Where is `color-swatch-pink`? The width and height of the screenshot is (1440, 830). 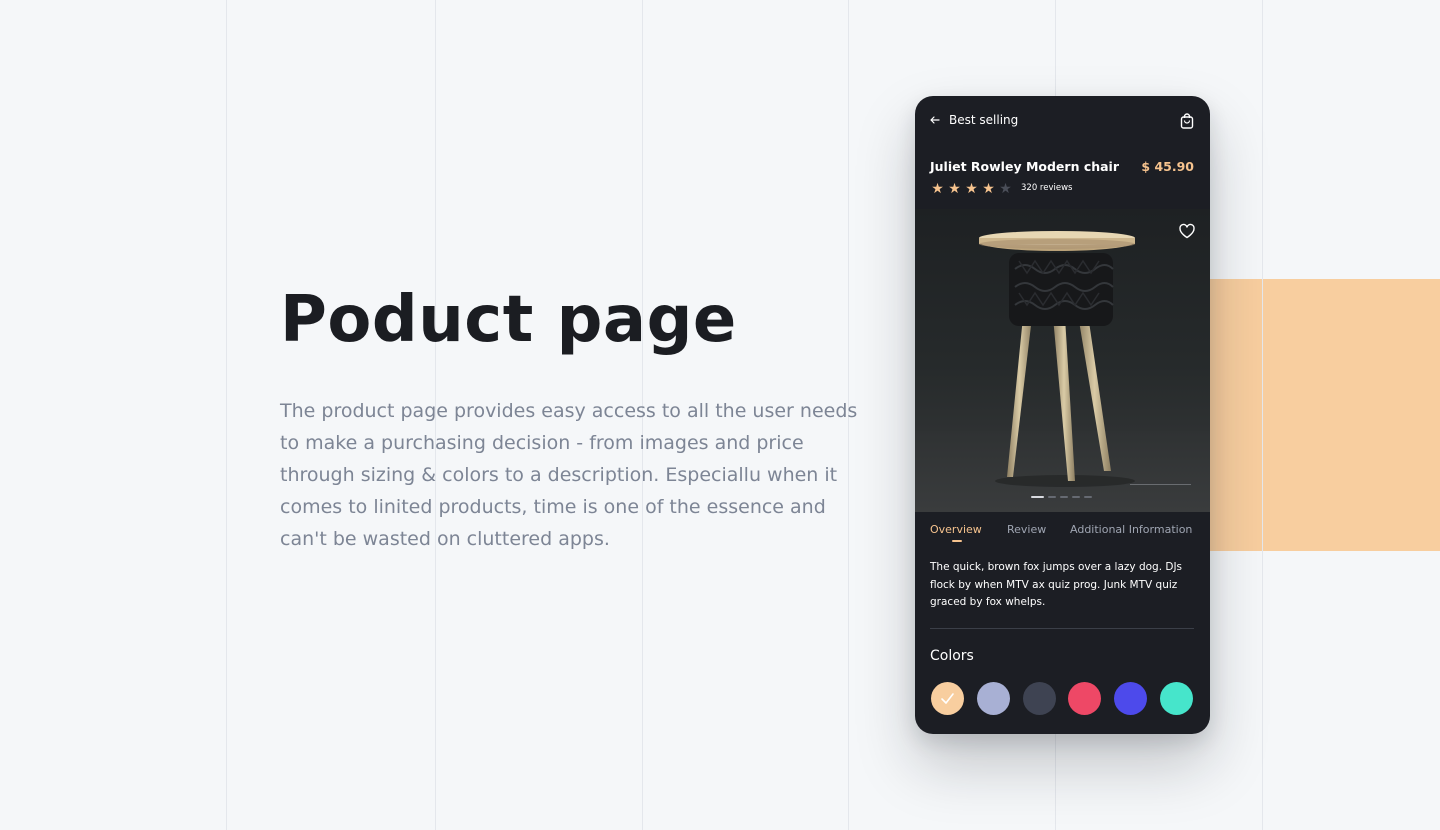
color-swatch-pink is located at coordinates (1085, 698).